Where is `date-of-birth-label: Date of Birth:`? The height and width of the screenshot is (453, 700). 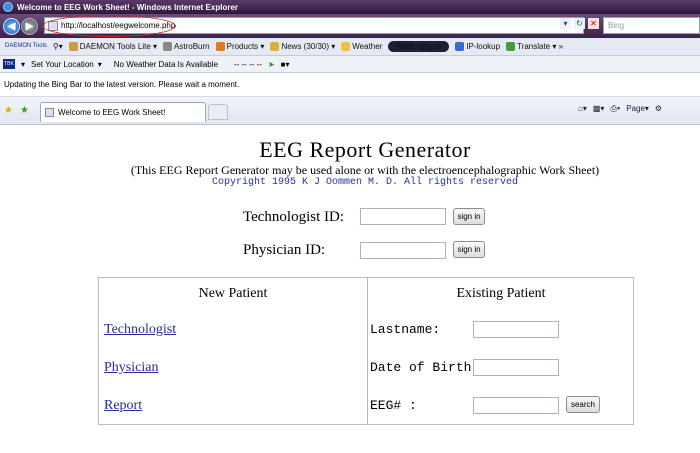
date-of-birth-label: Date of Birth: is located at coordinates (425, 367).